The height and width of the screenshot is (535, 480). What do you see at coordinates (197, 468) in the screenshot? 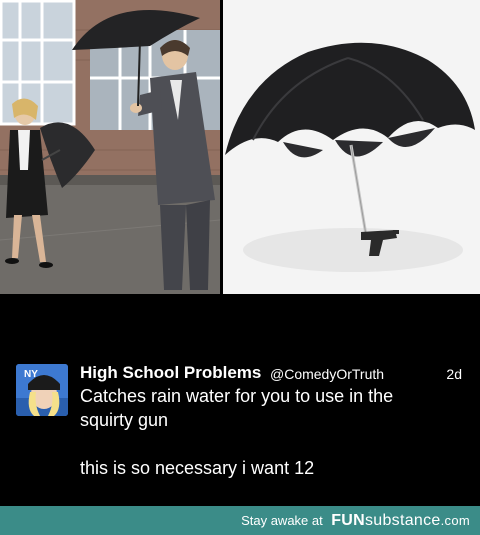
I see `tweet-line-3: this is so necessary i want 12` at bounding box center [197, 468].